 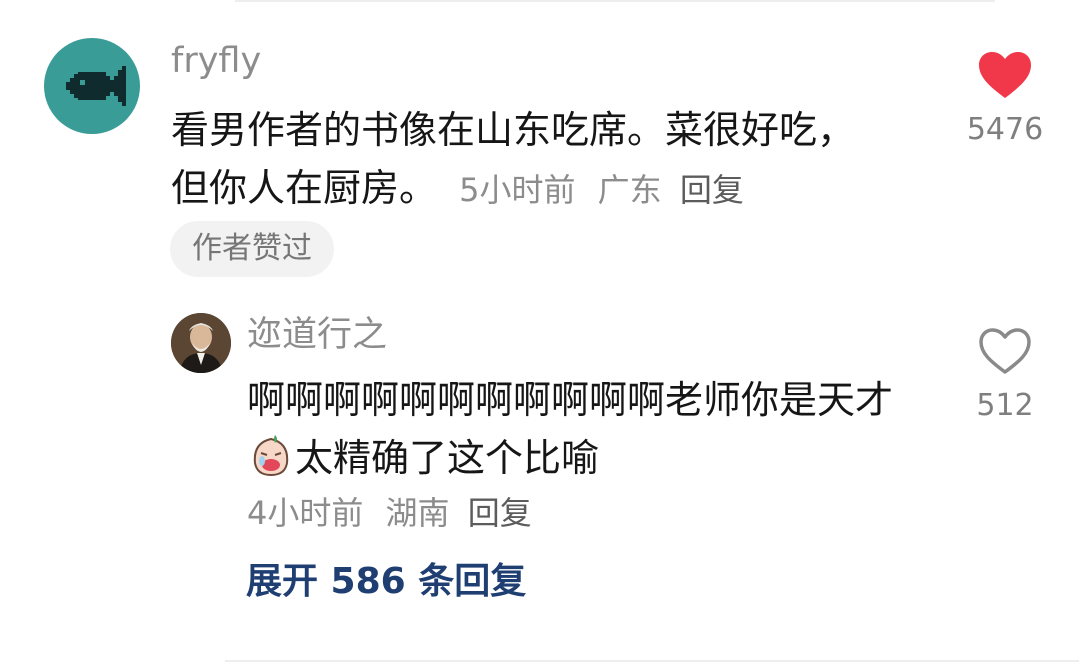 What do you see at coordinates (629, 190) in the screenshot?
I see `comment-location: 广东` at bounding box center [629, 190].